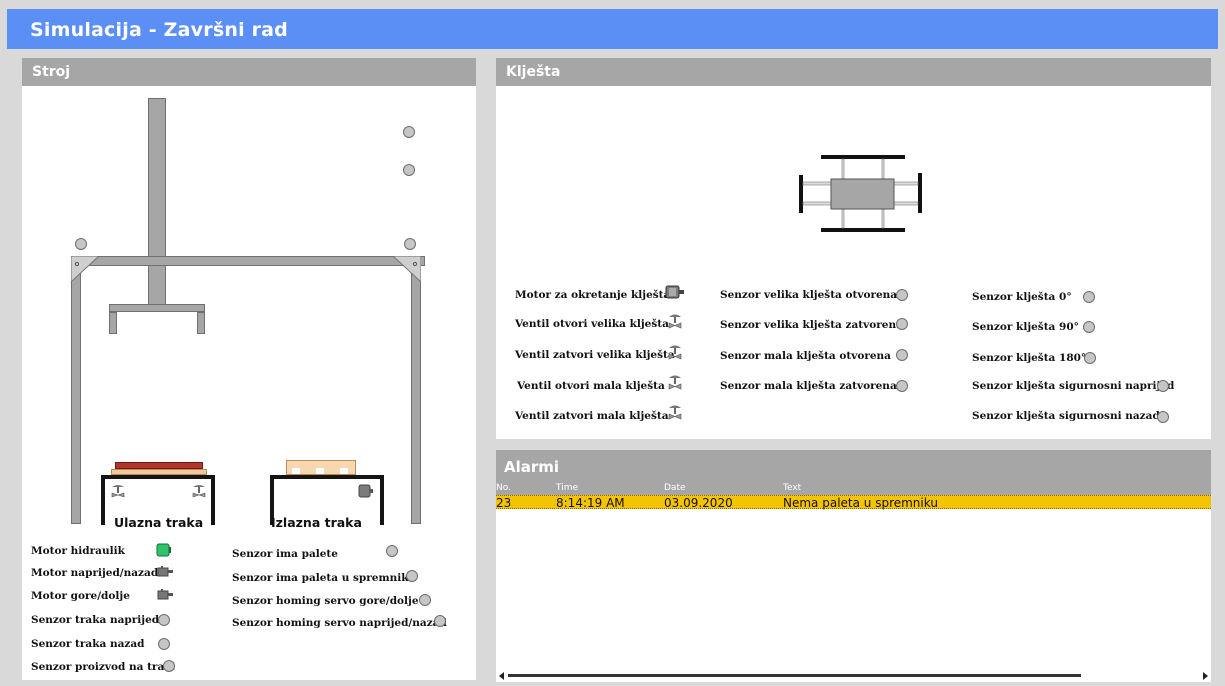  Describe the element at coordinates (159, 30) in the screenshot. I see `app-title: Simulacija - Završni rad` at that location.